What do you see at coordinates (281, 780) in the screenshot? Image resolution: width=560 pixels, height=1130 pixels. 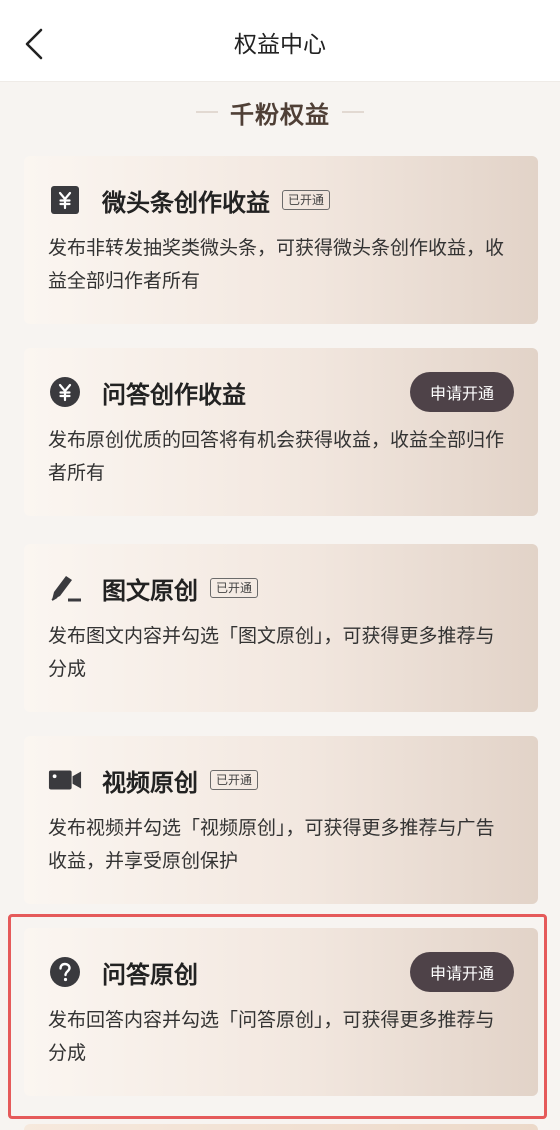 I see `card-title-row: 视频原创 已开通` at bounding box center [281, 780].